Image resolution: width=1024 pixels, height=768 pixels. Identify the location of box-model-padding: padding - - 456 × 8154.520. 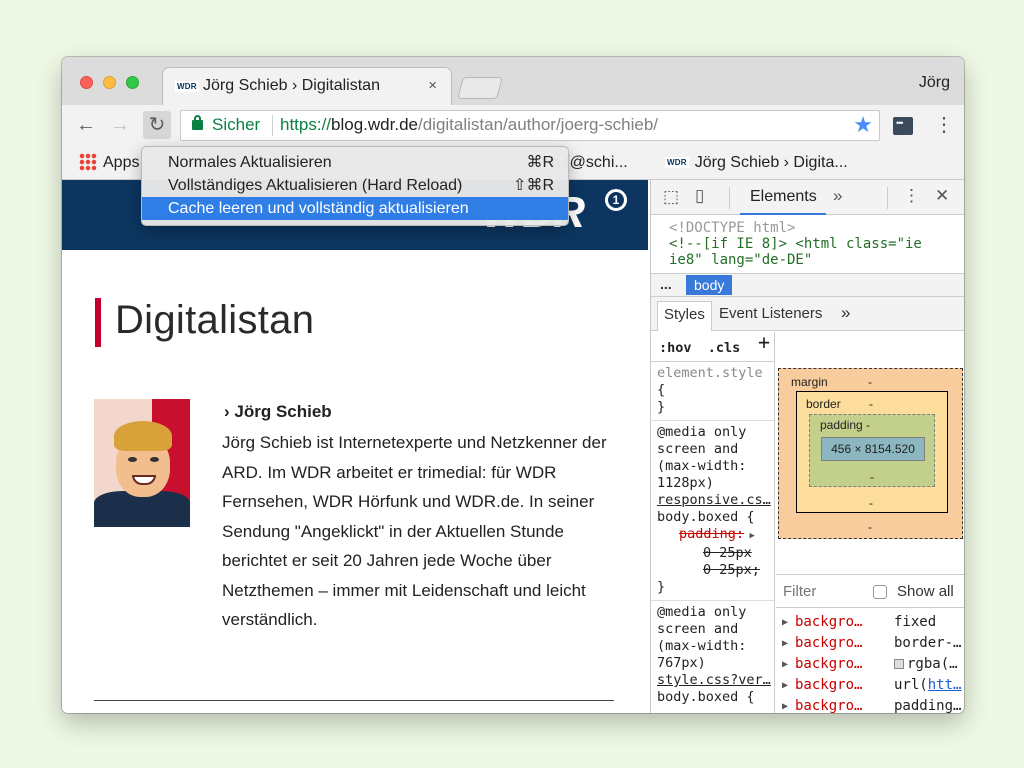
(872, 450).